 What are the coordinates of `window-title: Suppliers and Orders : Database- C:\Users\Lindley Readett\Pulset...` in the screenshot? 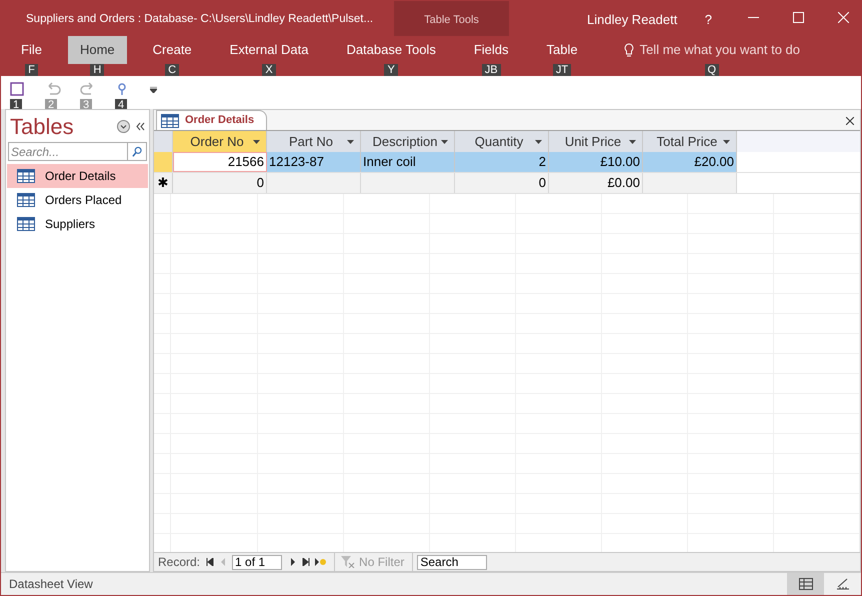 It's located at (199, 19).